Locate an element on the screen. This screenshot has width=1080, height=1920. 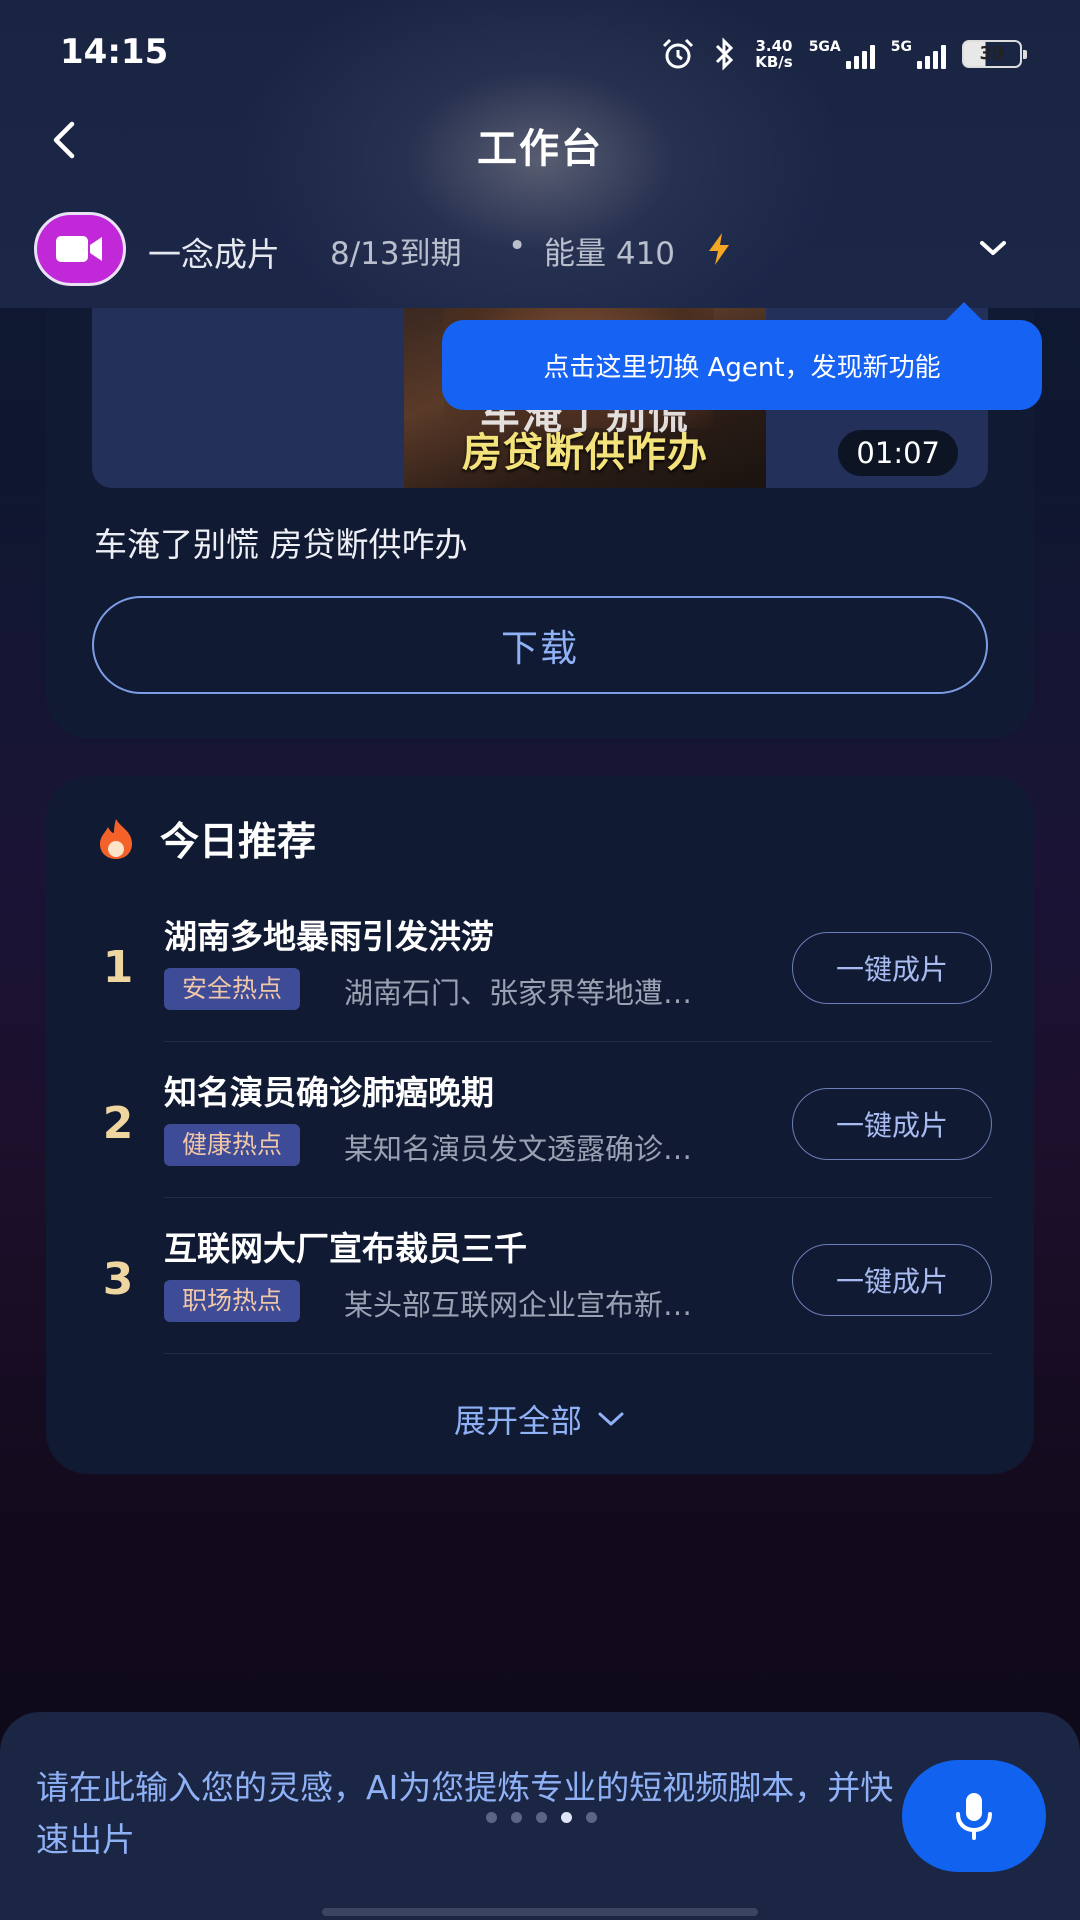
microphone-button is located at coordinates (974, 1816).